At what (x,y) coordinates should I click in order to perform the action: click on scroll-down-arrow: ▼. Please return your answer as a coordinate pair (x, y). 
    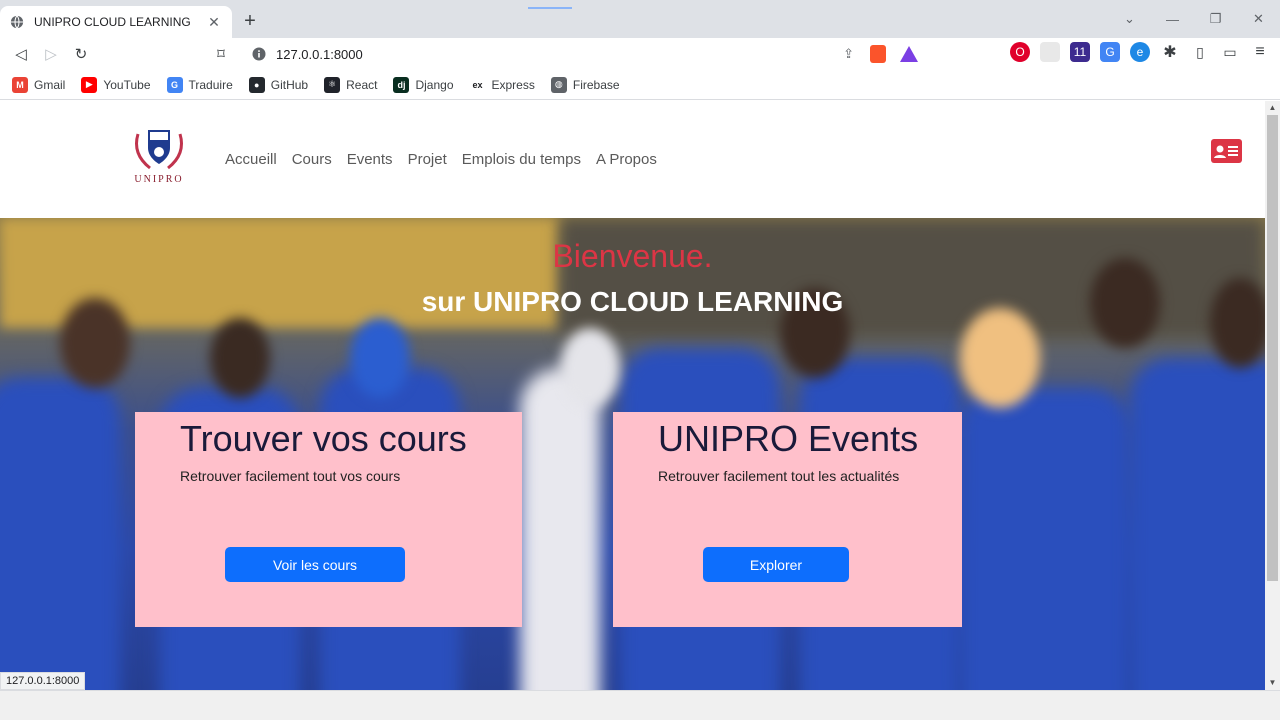
    Looking at the image, I should click on (1272, 683).